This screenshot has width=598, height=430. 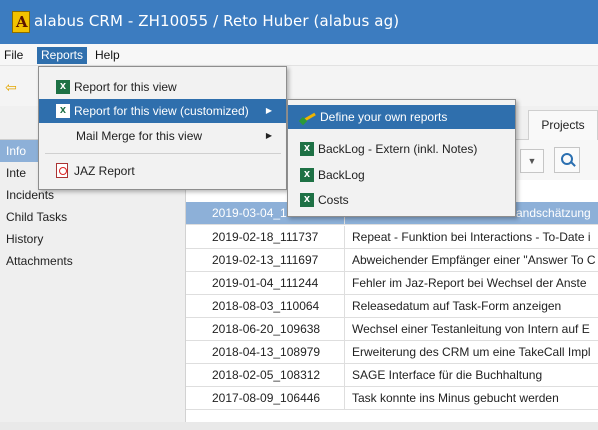 I want to click on magic-wand-icon, so click(x=309, y=117).